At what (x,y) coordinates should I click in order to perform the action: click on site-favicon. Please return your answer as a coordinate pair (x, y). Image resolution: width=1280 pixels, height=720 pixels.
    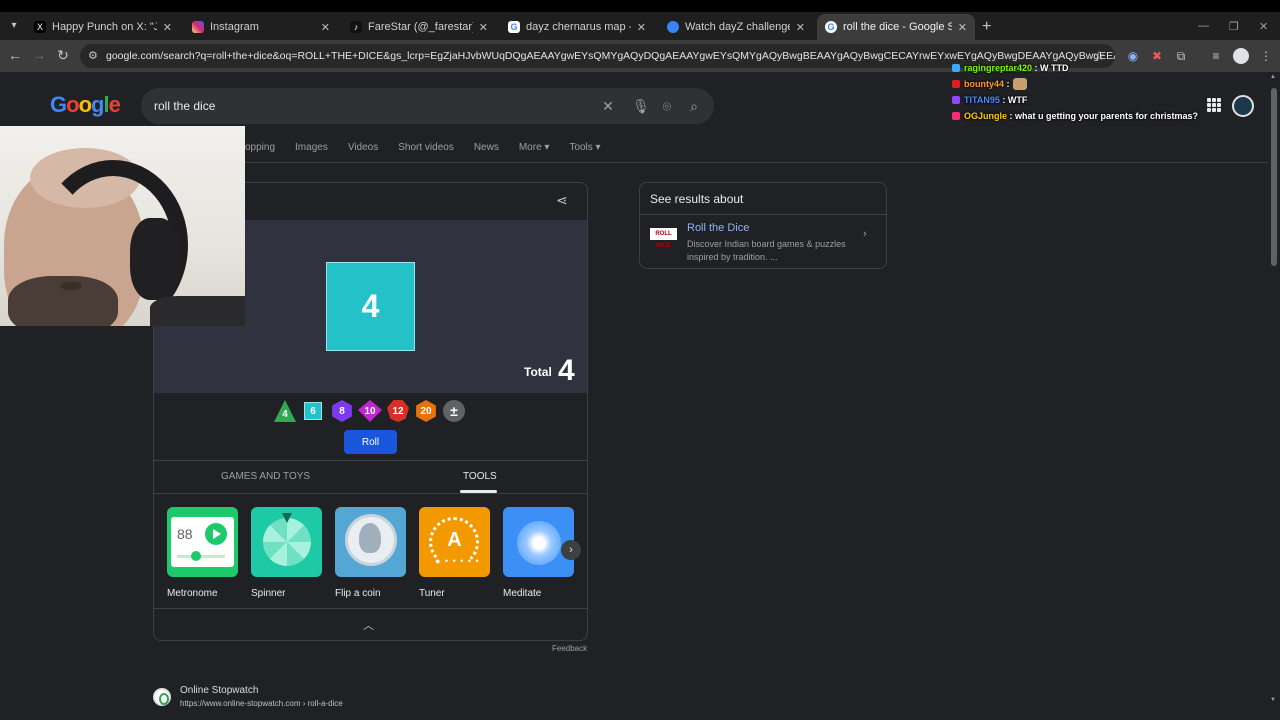
    Looking at the image, I should click on (162, 697).